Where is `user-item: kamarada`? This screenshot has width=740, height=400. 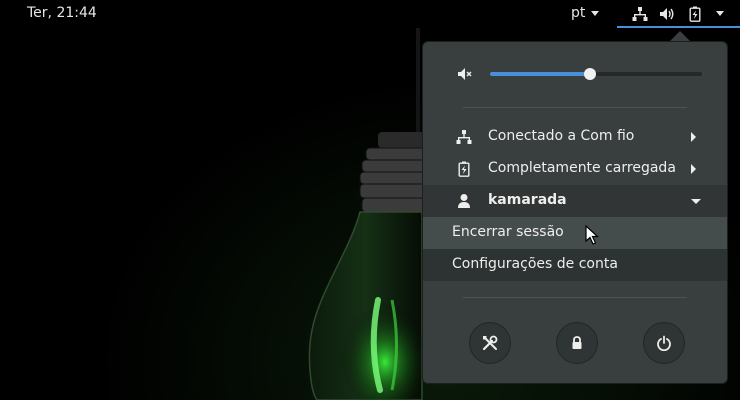
user-item: kamarada is located at coordinates (575, 201).